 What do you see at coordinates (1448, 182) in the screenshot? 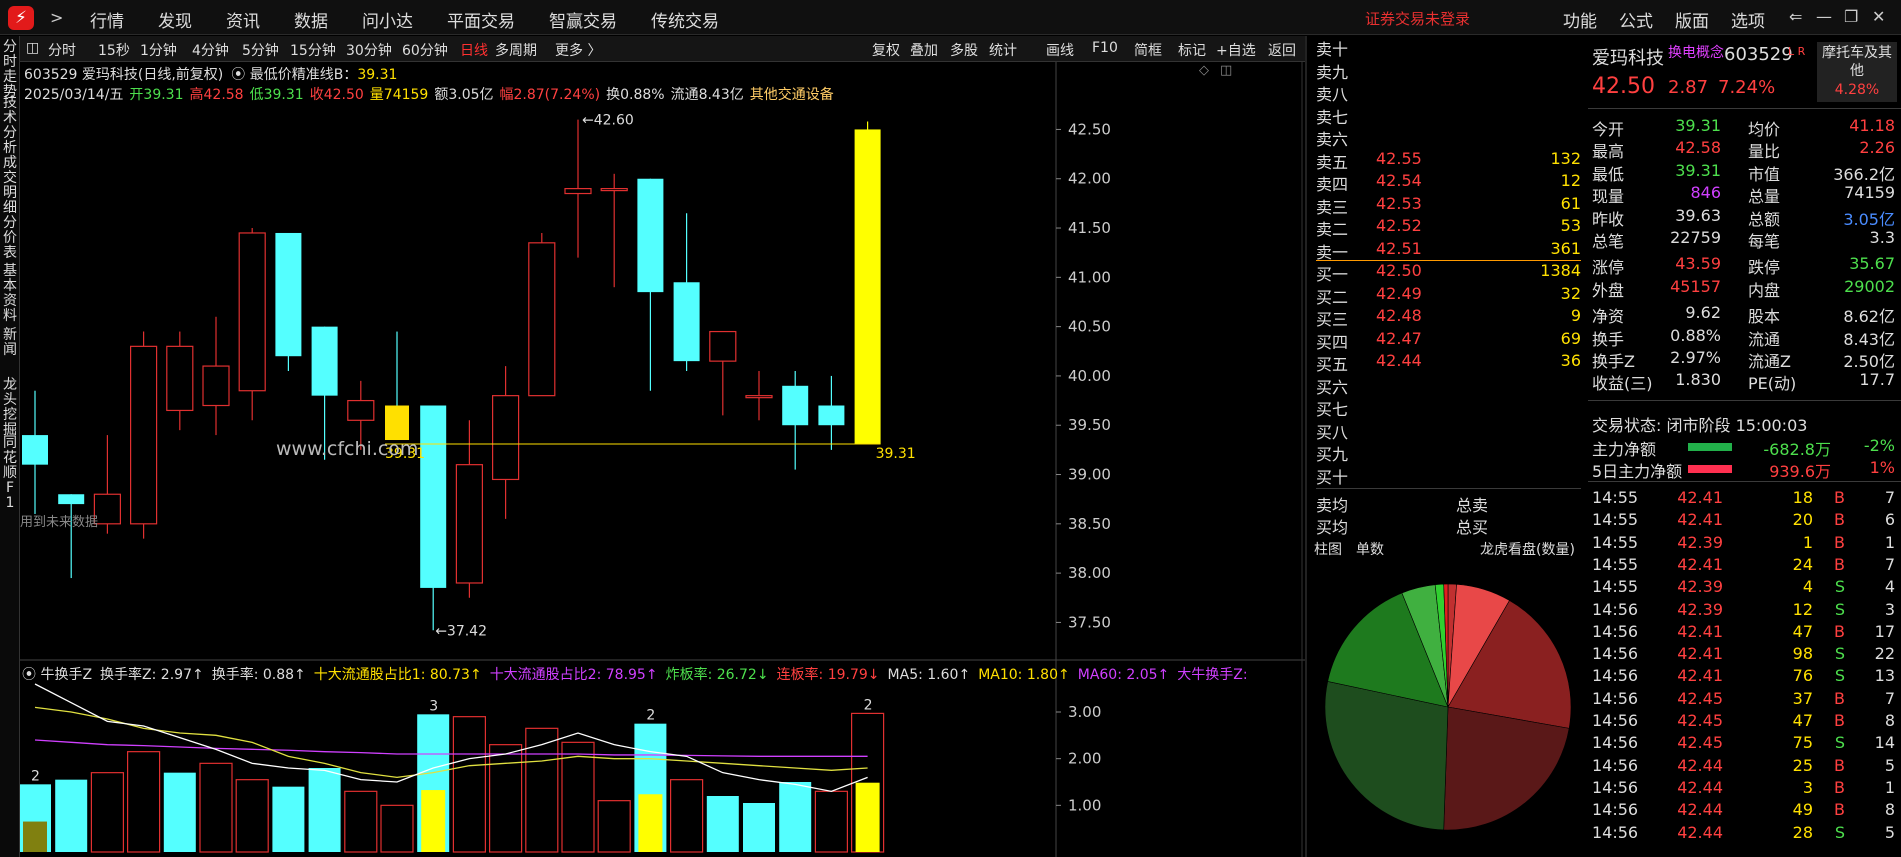
I see `sell-row: 卖四 42.54 12` at bounding box center [1448, 182].